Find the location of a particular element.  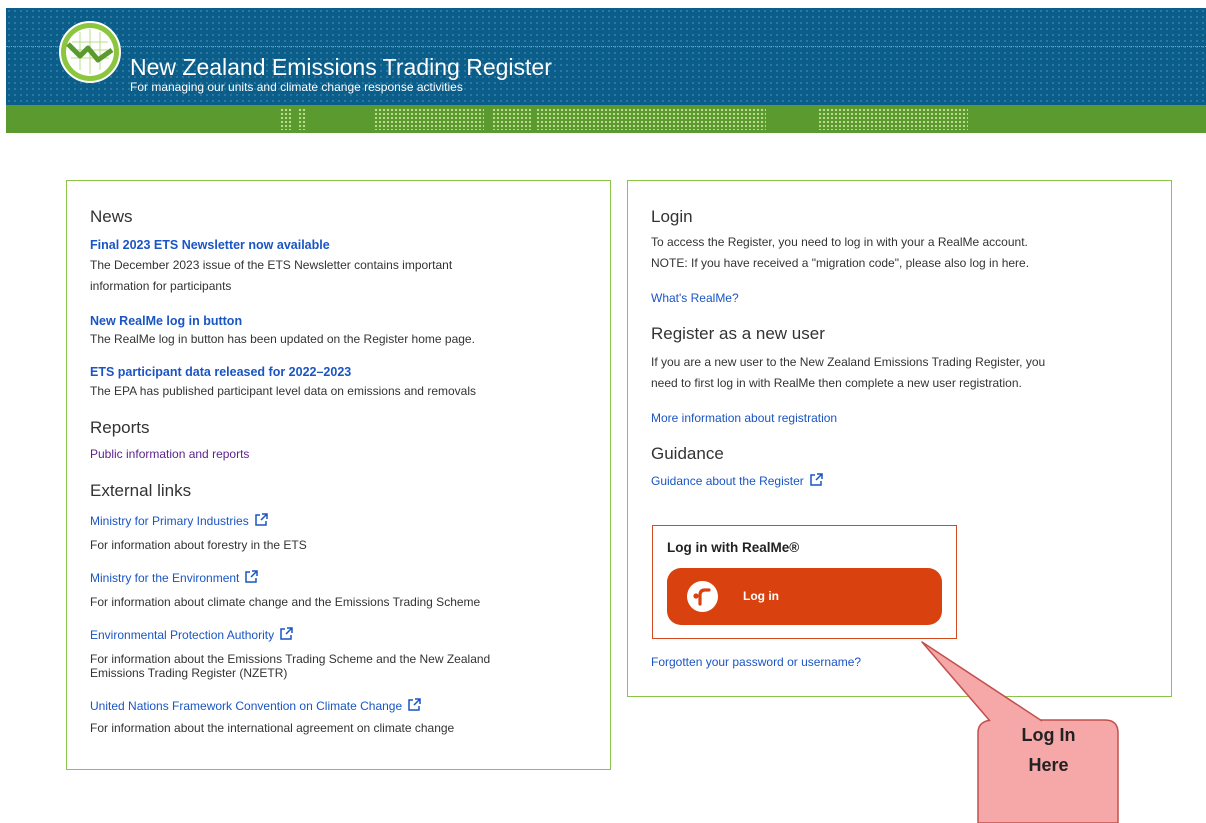

external-link-label: Ministry for Primary Industries is located at coordinates (169, 521).